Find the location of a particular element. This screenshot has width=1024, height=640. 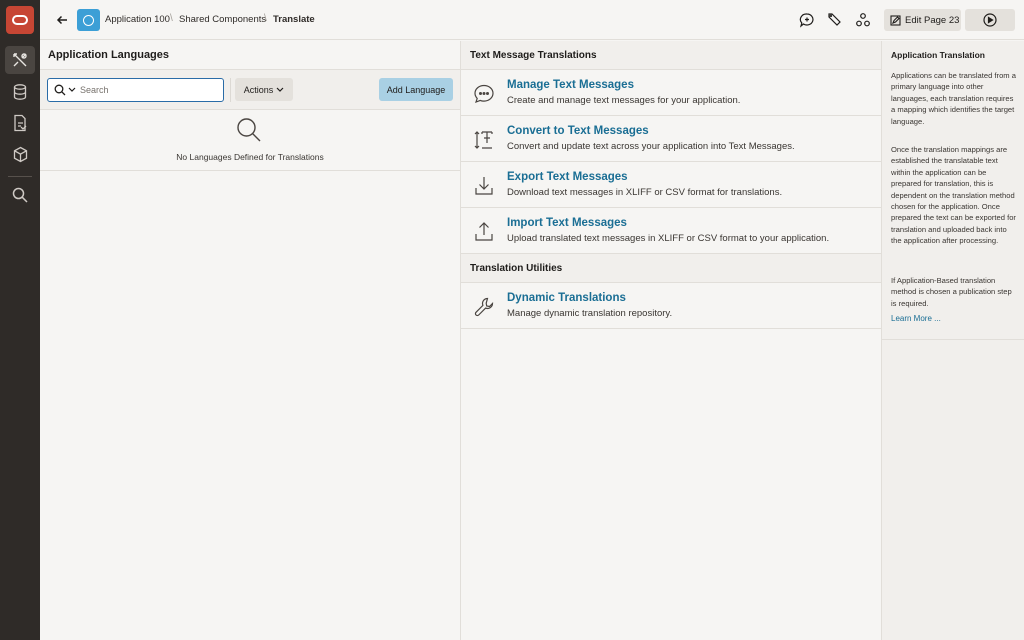

play-icon is located at coordinates (990, 20).